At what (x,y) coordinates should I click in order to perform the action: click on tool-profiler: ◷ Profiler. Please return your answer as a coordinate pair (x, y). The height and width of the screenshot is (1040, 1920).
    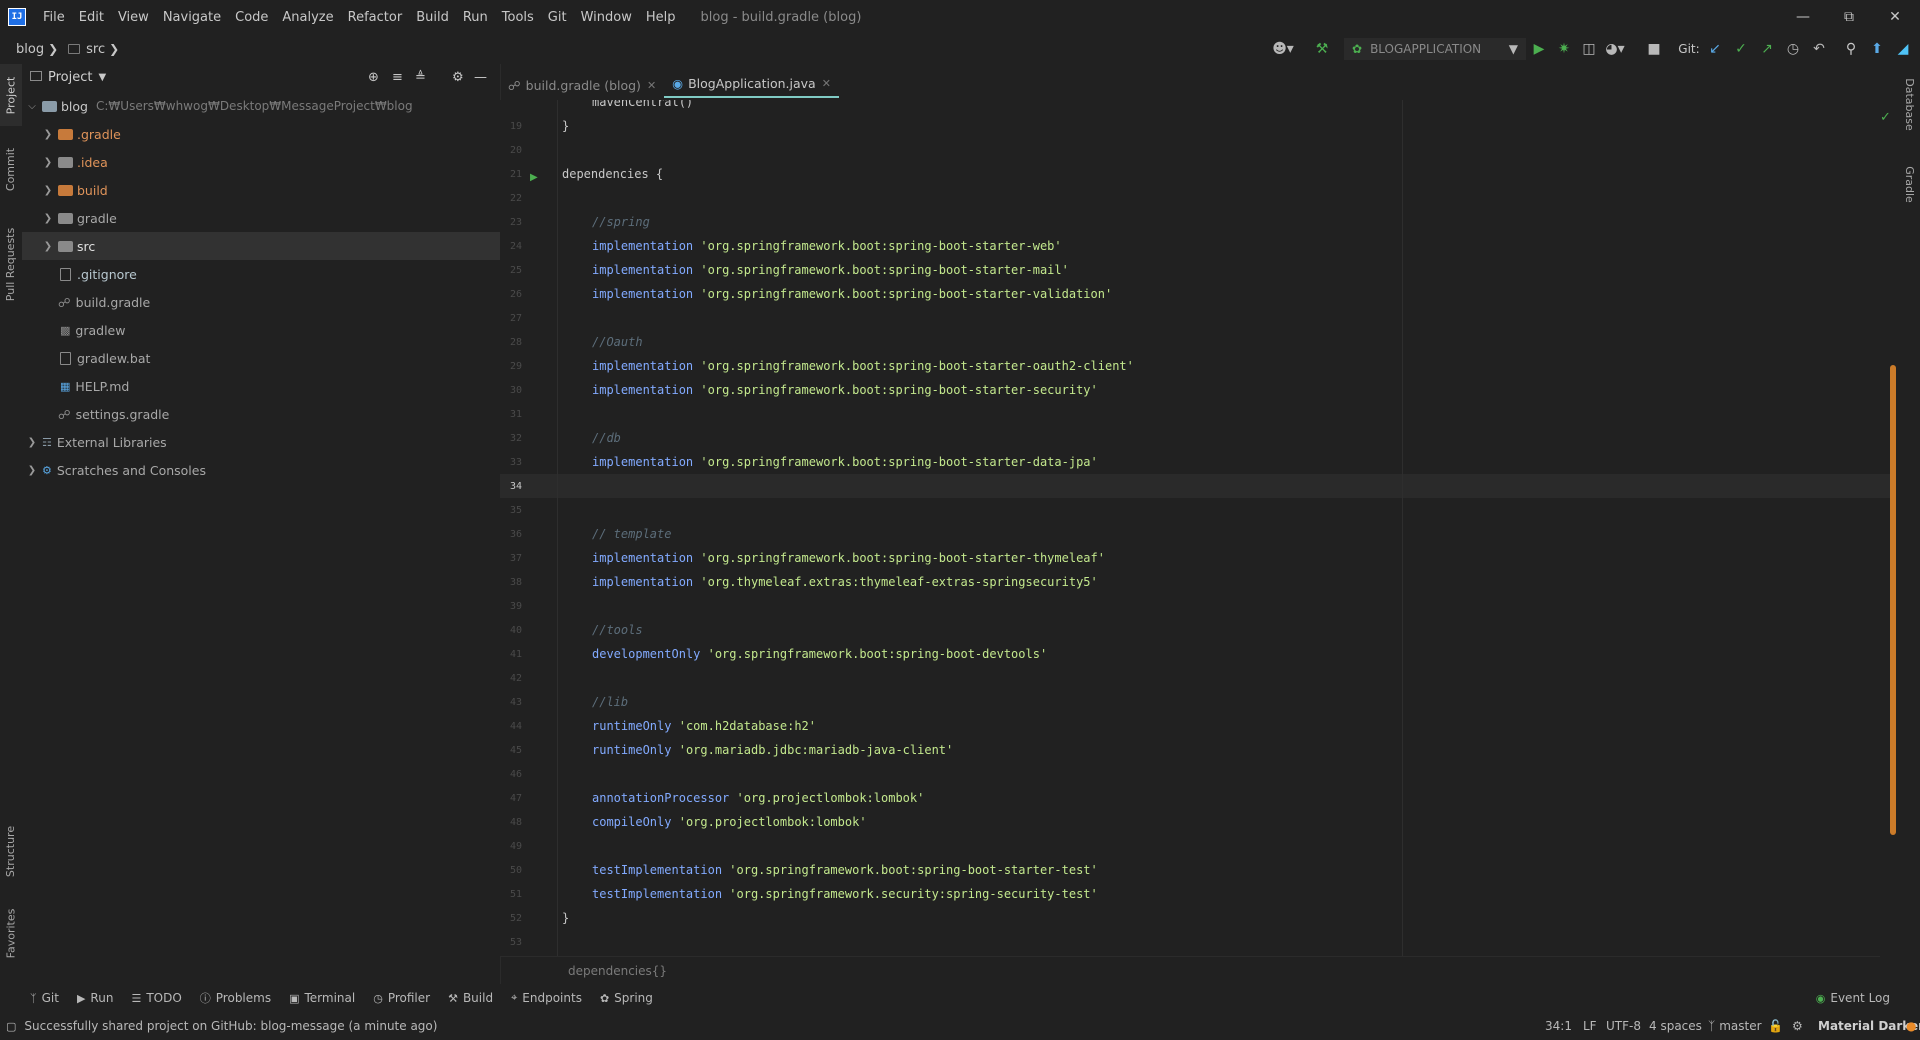
    Looking at the image, I should click on (401, 998).